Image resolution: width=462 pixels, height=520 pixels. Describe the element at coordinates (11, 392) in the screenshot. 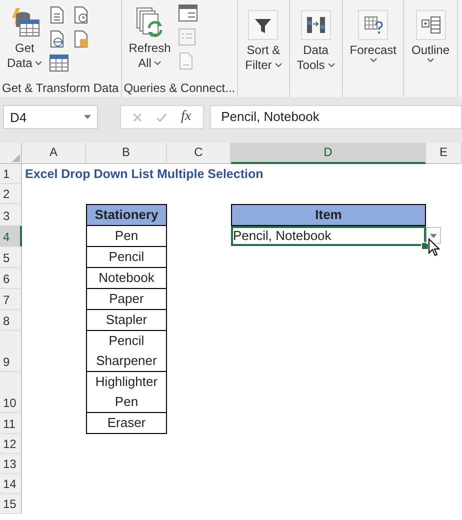

I see `row-header: 10` at that location.